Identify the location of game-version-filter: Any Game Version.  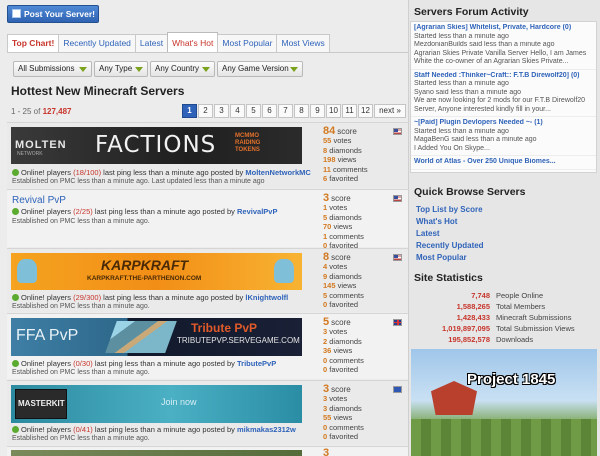
(260, 69).